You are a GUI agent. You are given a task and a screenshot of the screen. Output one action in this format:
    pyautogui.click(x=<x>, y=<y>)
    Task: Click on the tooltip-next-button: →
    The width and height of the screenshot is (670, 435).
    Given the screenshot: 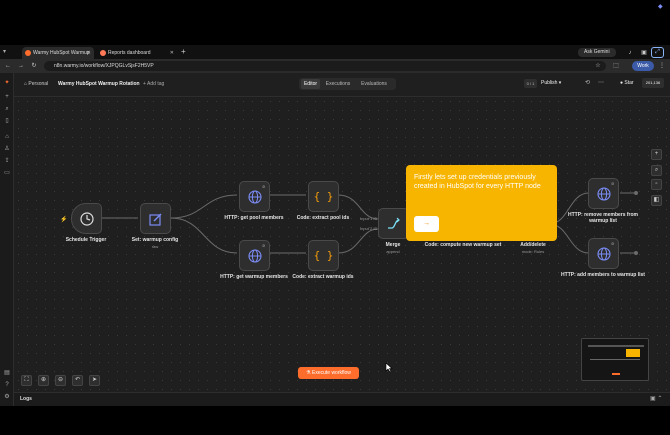 What is the action you would take?
    pyautogui.click(x=426, y=224)
    